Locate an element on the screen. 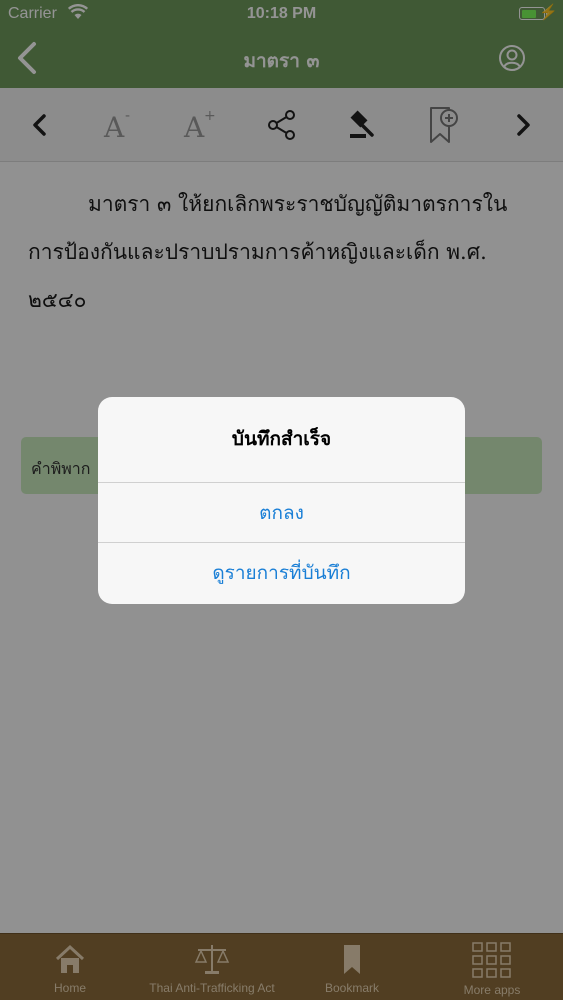  ok-button: ตกลง is located at coordinates (281, 513).